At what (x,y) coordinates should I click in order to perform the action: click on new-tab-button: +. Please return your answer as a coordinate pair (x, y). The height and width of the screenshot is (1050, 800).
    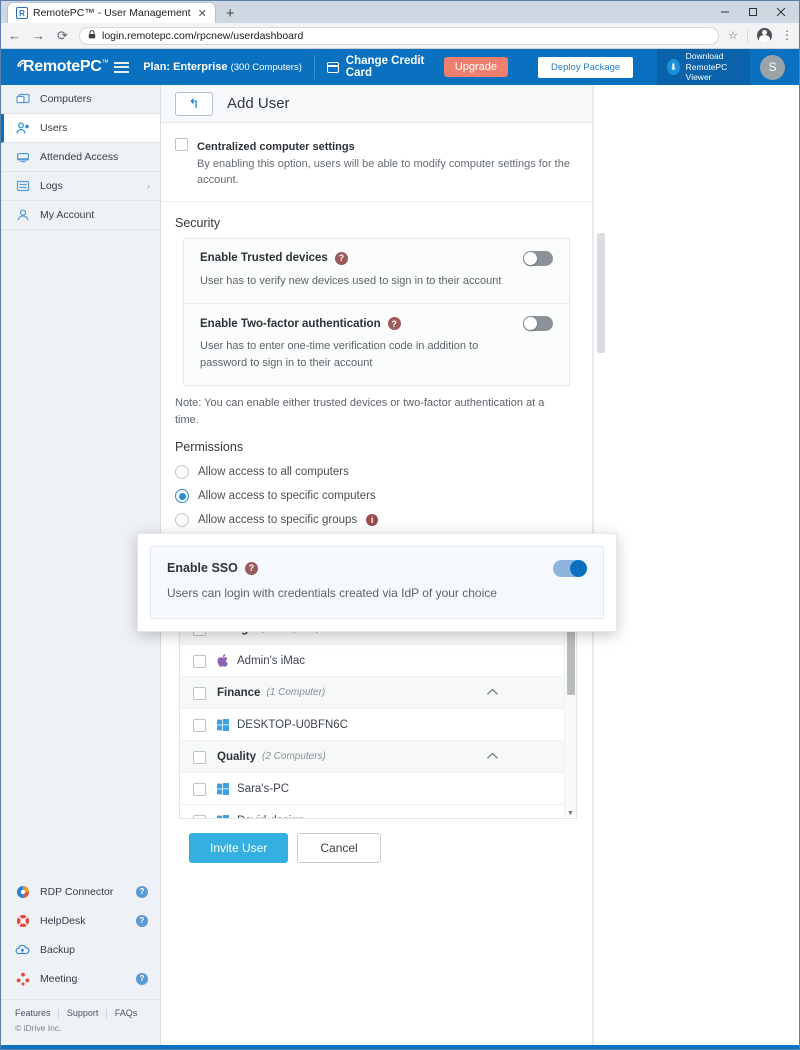
    Looking at the image, I should click on (230, 14).